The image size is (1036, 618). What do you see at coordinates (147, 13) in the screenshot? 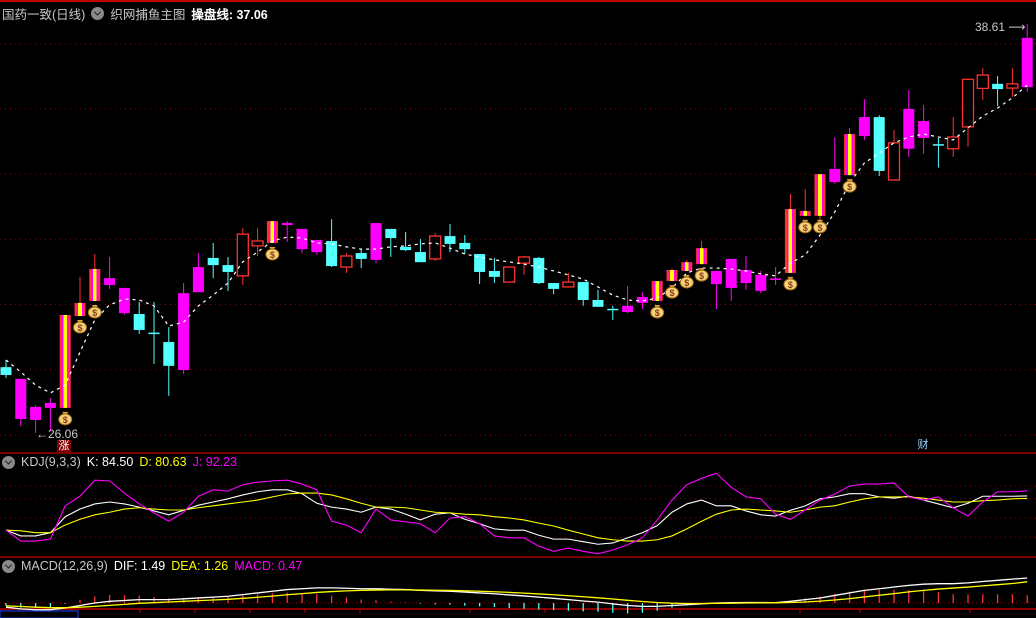
I see `indicator-name: 织网捕鱼主图` at bounding box center [147, 13].